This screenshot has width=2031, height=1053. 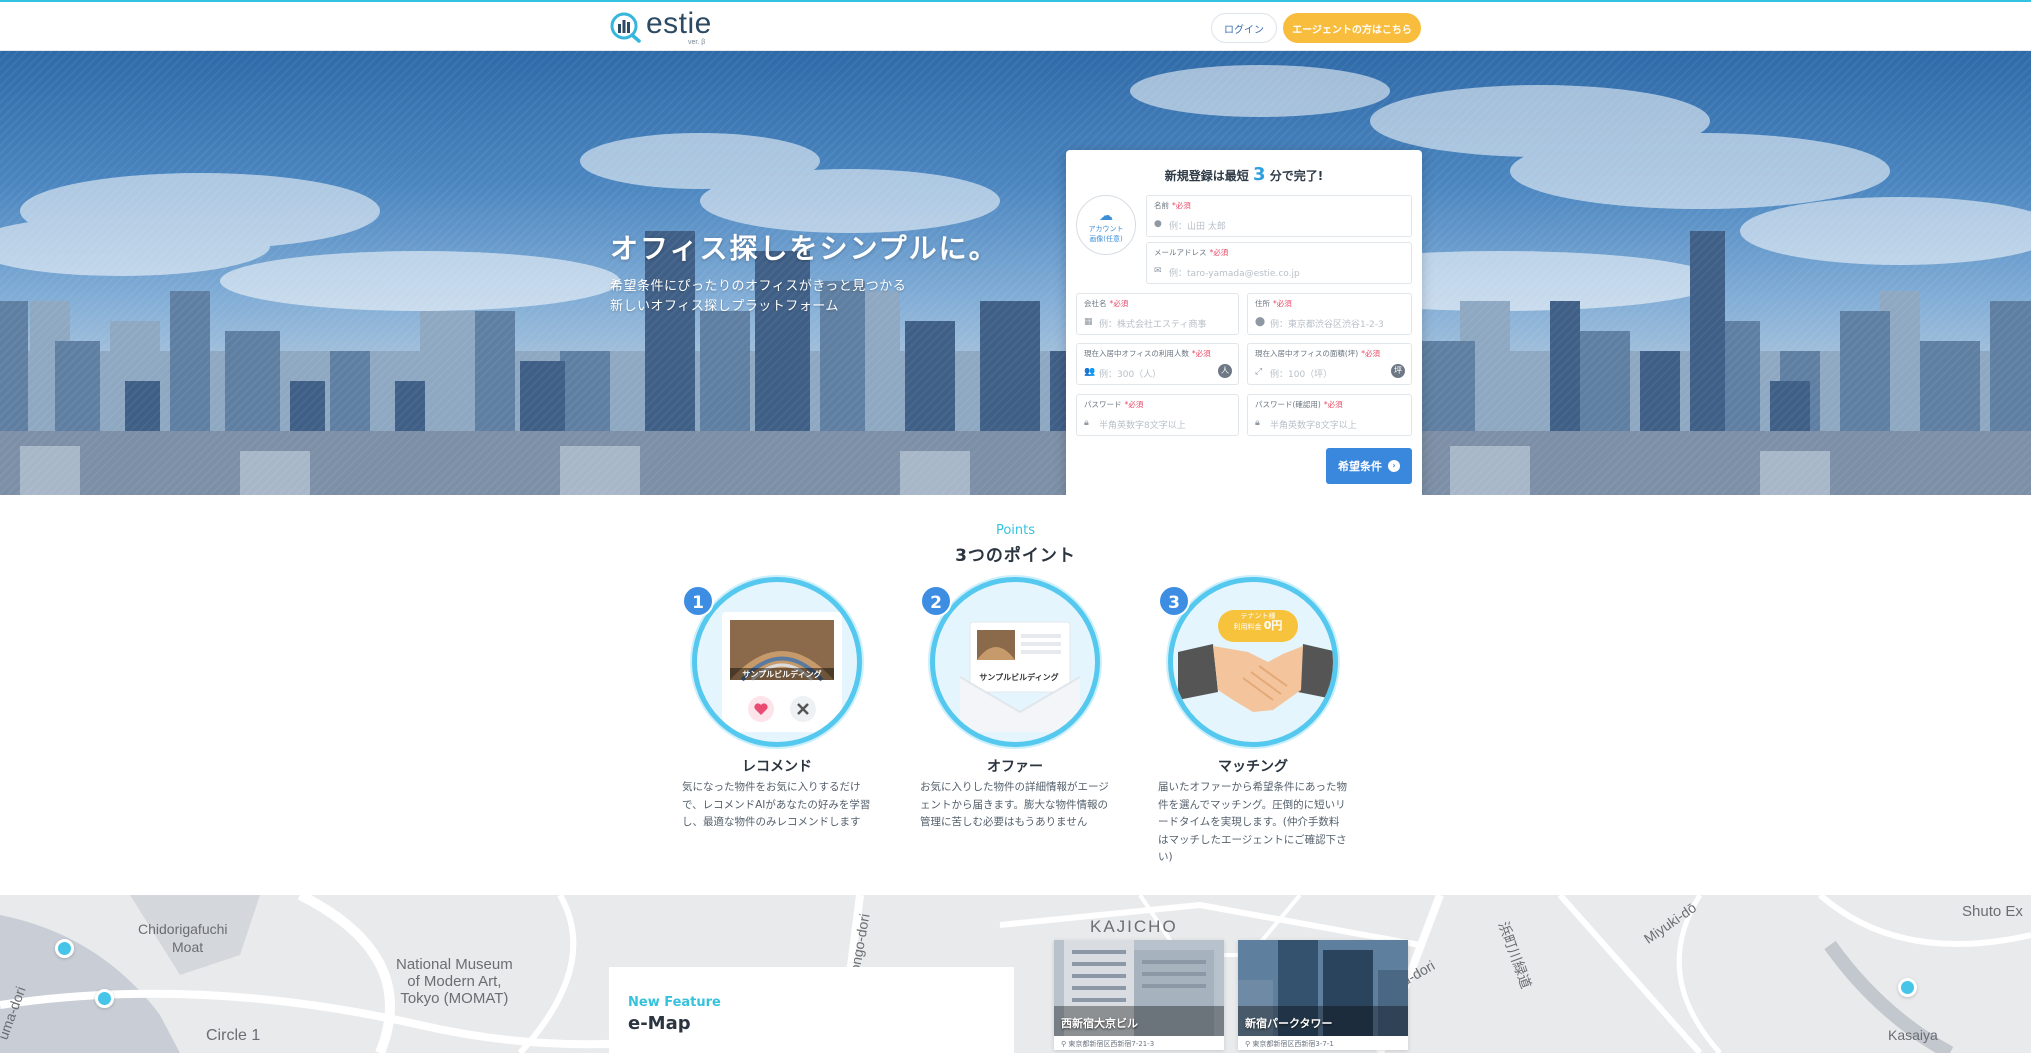 I want to click on users-icon: 👥, so click(x=1090, y=372).